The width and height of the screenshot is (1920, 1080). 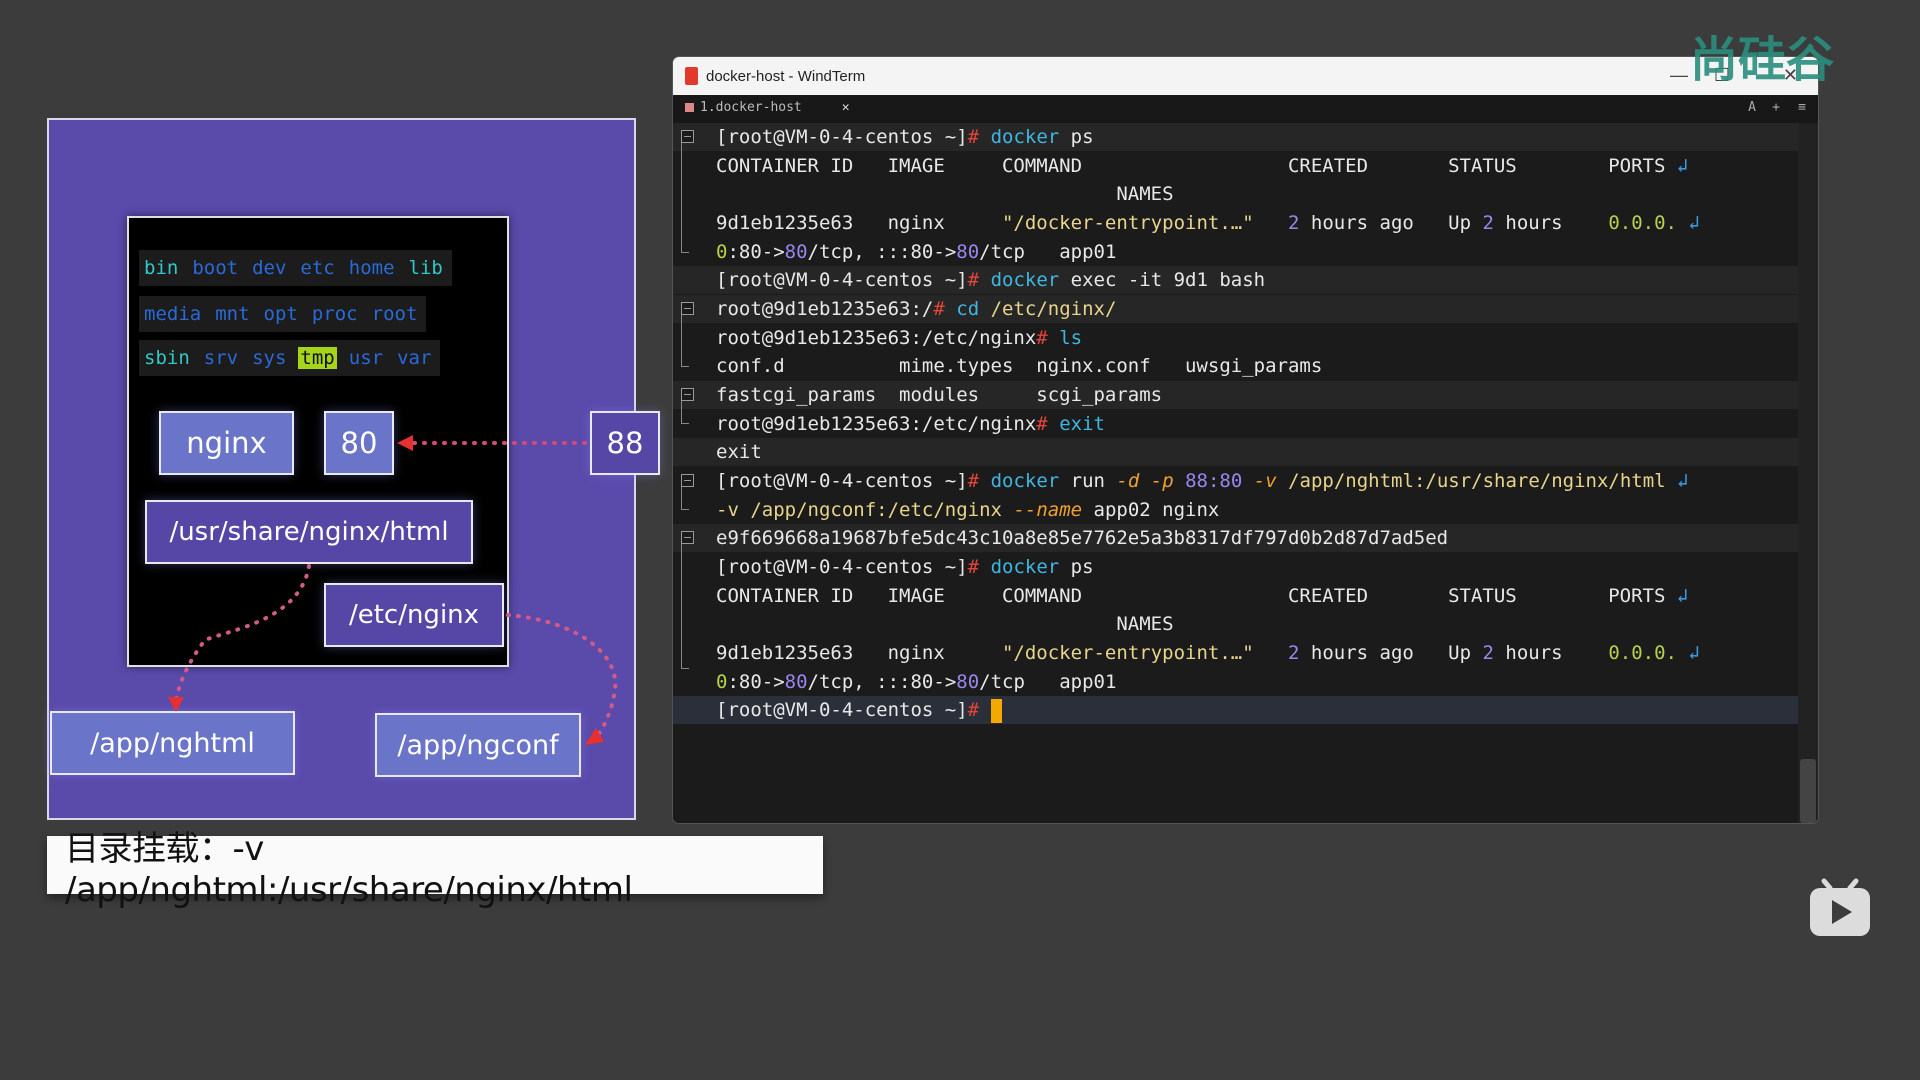 I want to click on scrollbar-thumb, so click(x=1808, y=791).